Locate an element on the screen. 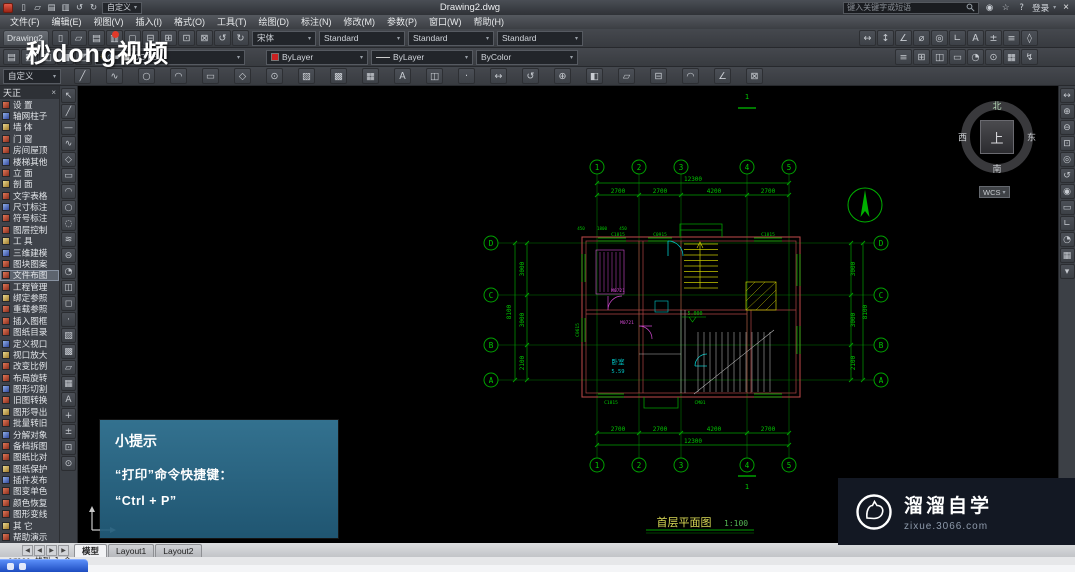 Image resolution: width=1075 pixels, height=572 pixels. search-input: 键入关键字或短语 is located at coordinates (911, 7).